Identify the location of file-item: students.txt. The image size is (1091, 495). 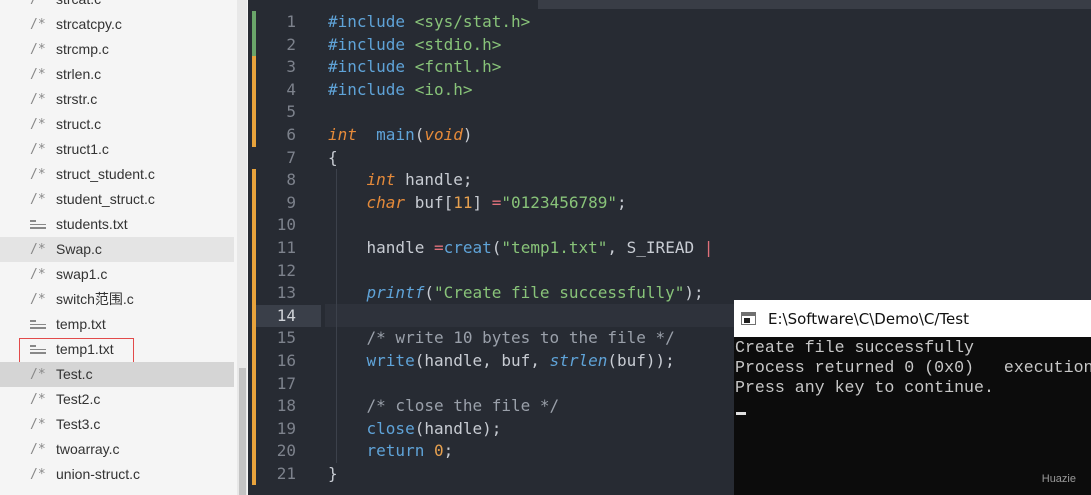
(117, 224).